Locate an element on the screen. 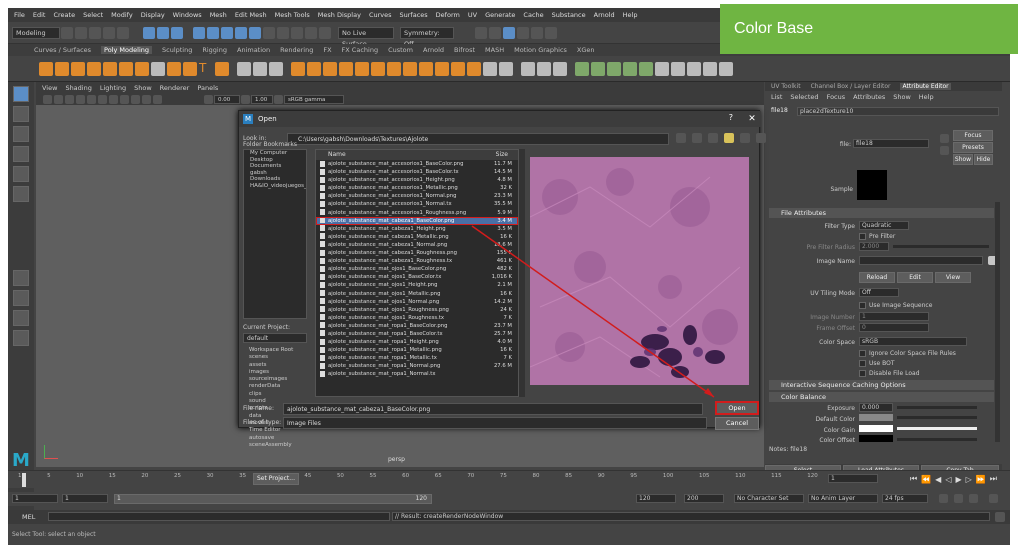  anim-end-field: 200 is located at coordinates (704, 498).